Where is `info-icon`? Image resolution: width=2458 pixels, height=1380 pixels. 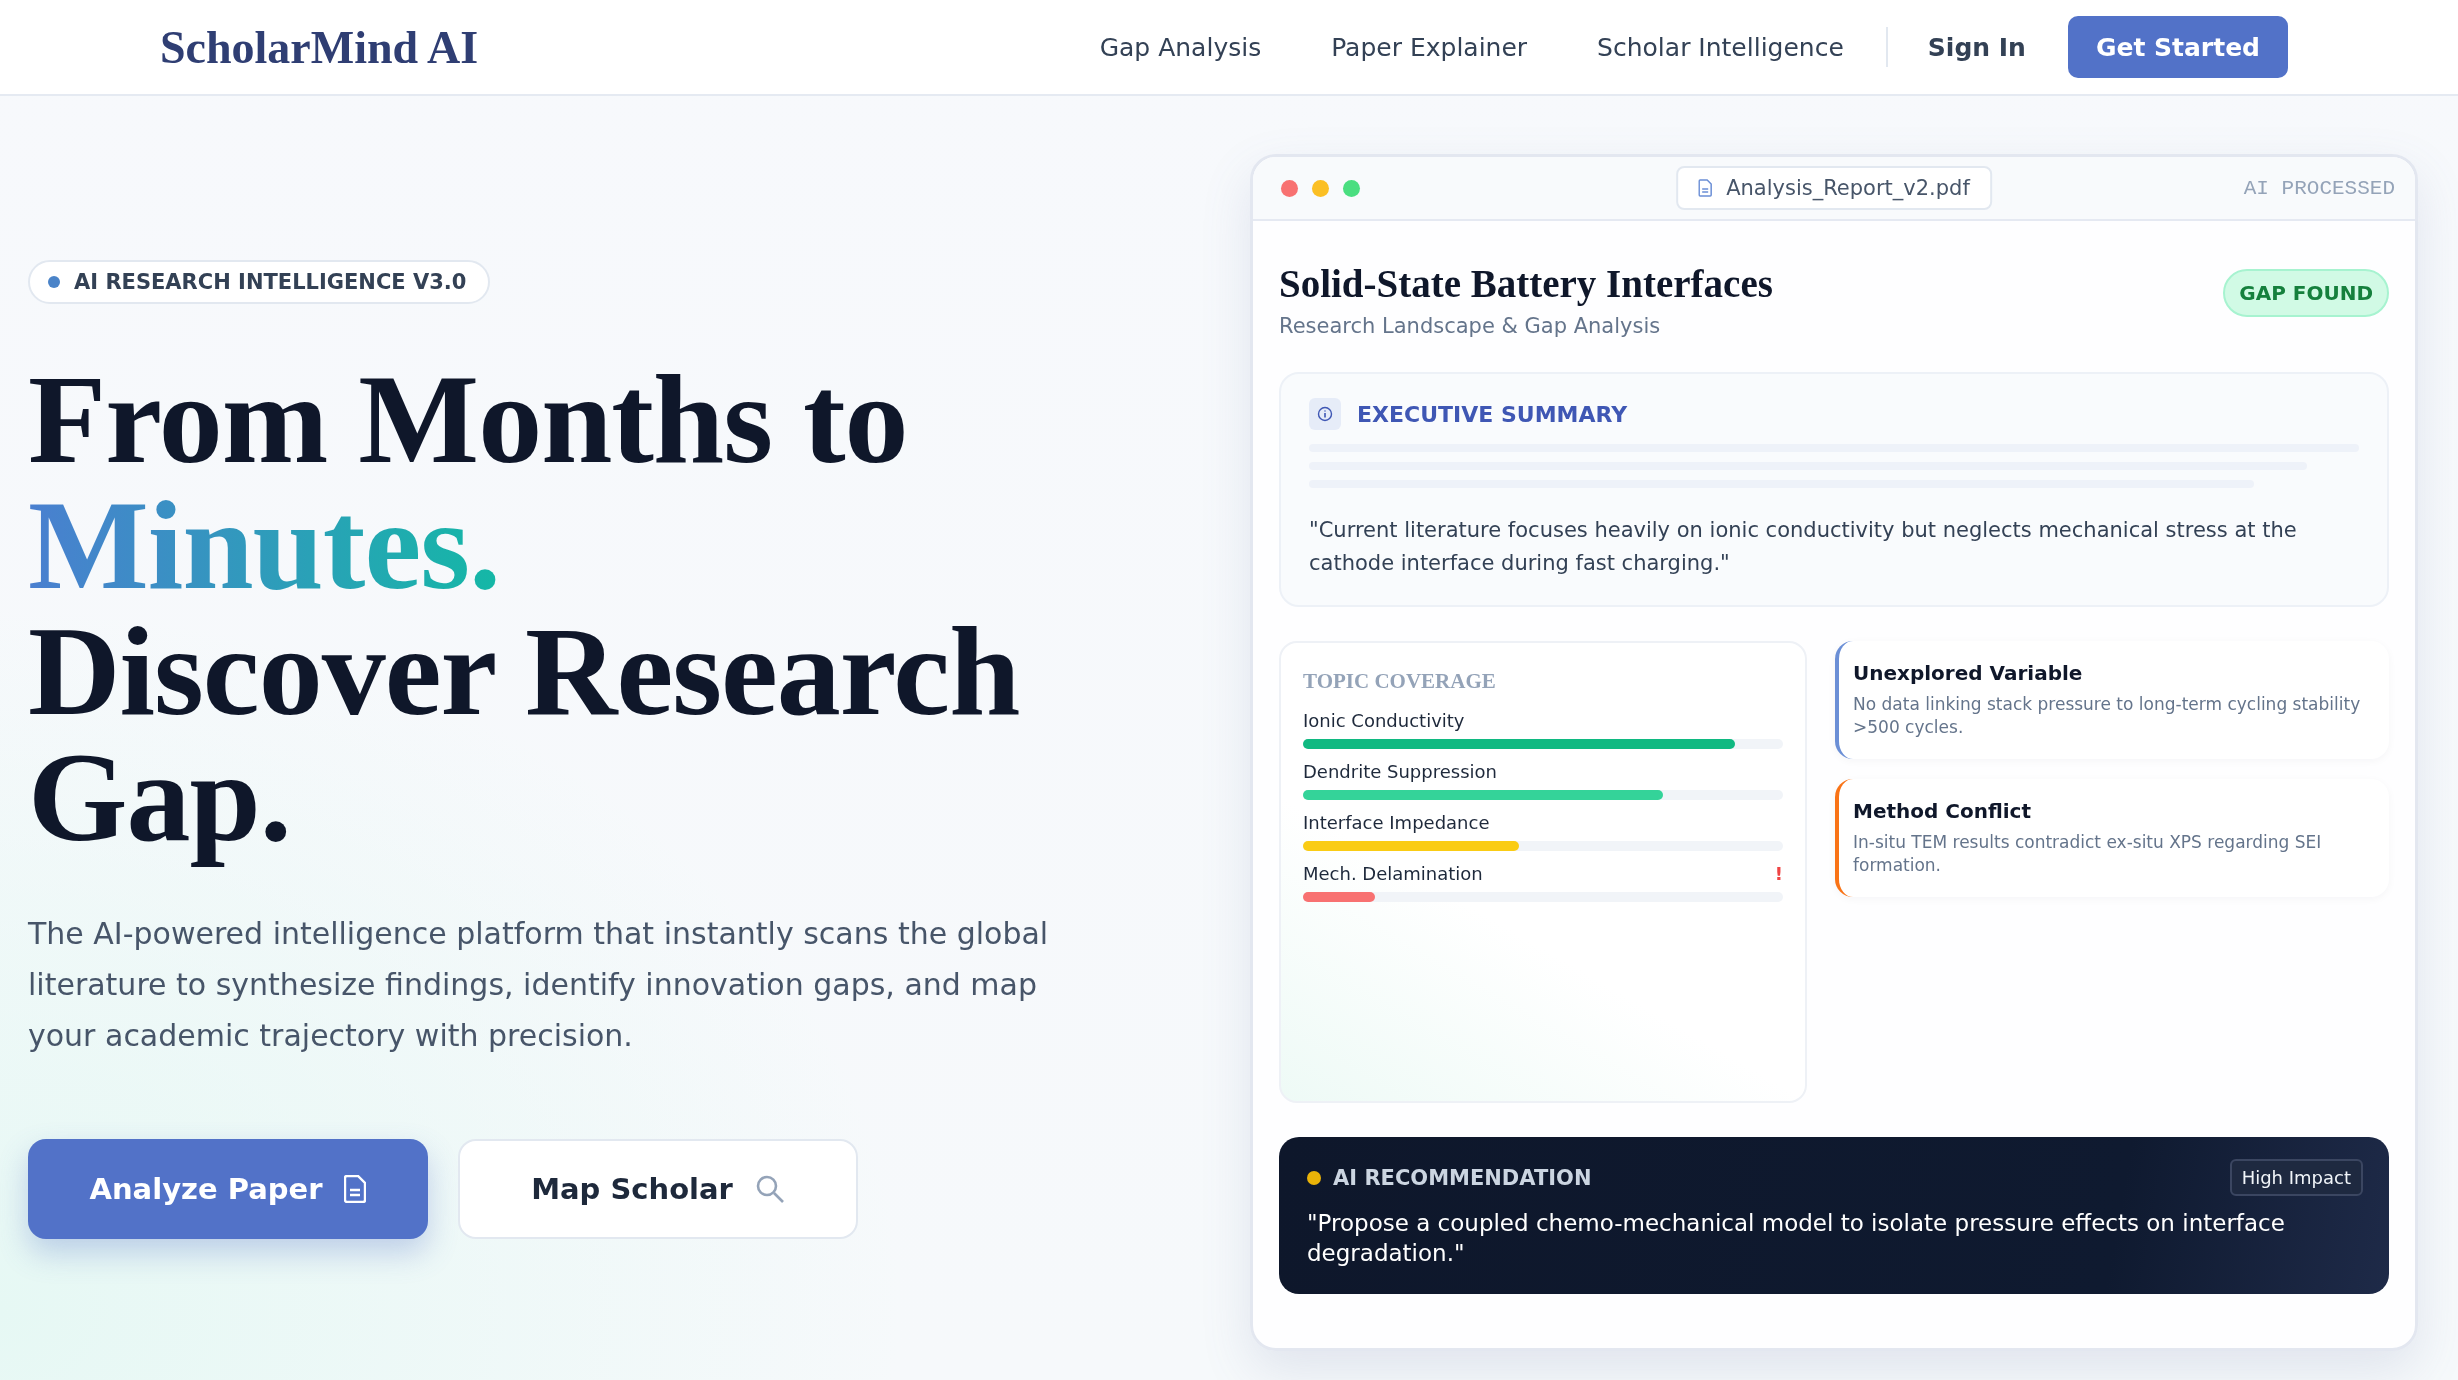 info-icon is located at coordinates (1325, 414).